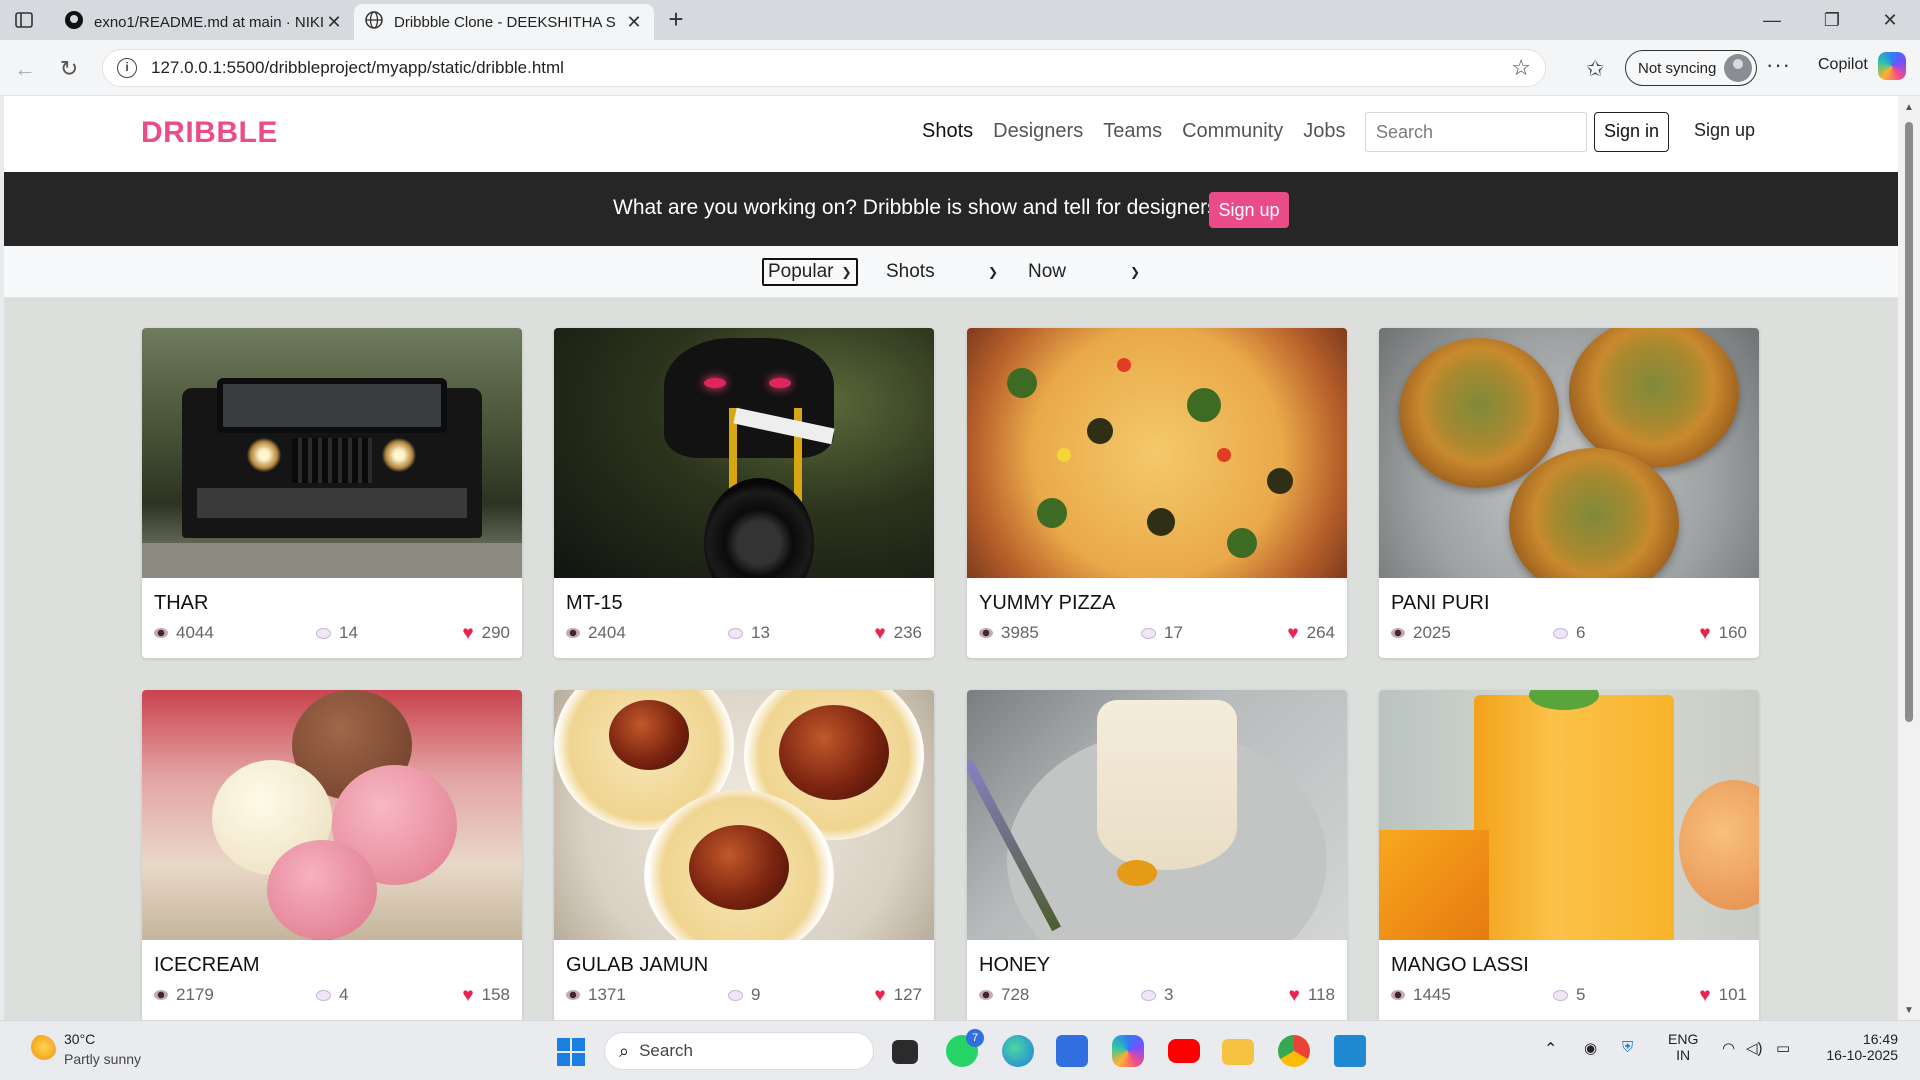  What do you see at coordinates (209, 133) in the screenshot?
I see `site-logo: DRIBBLE` at bounding box center [209, 133].